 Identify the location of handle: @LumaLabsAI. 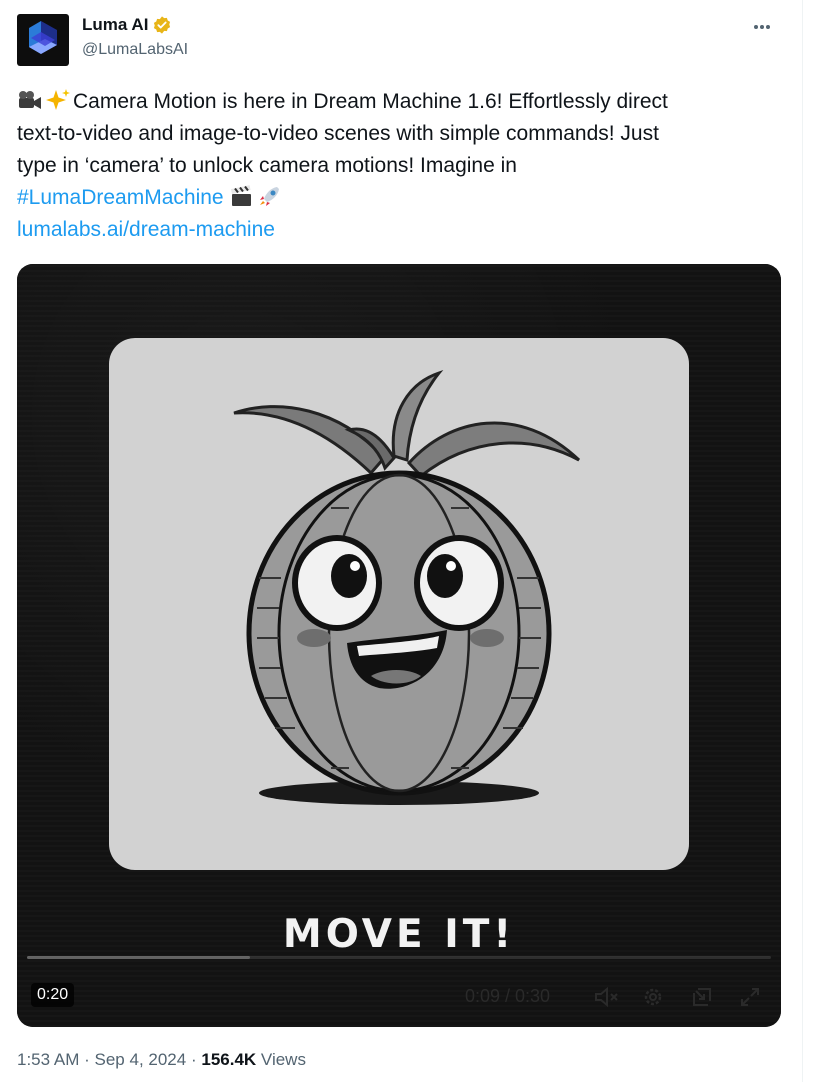
(135, 50).